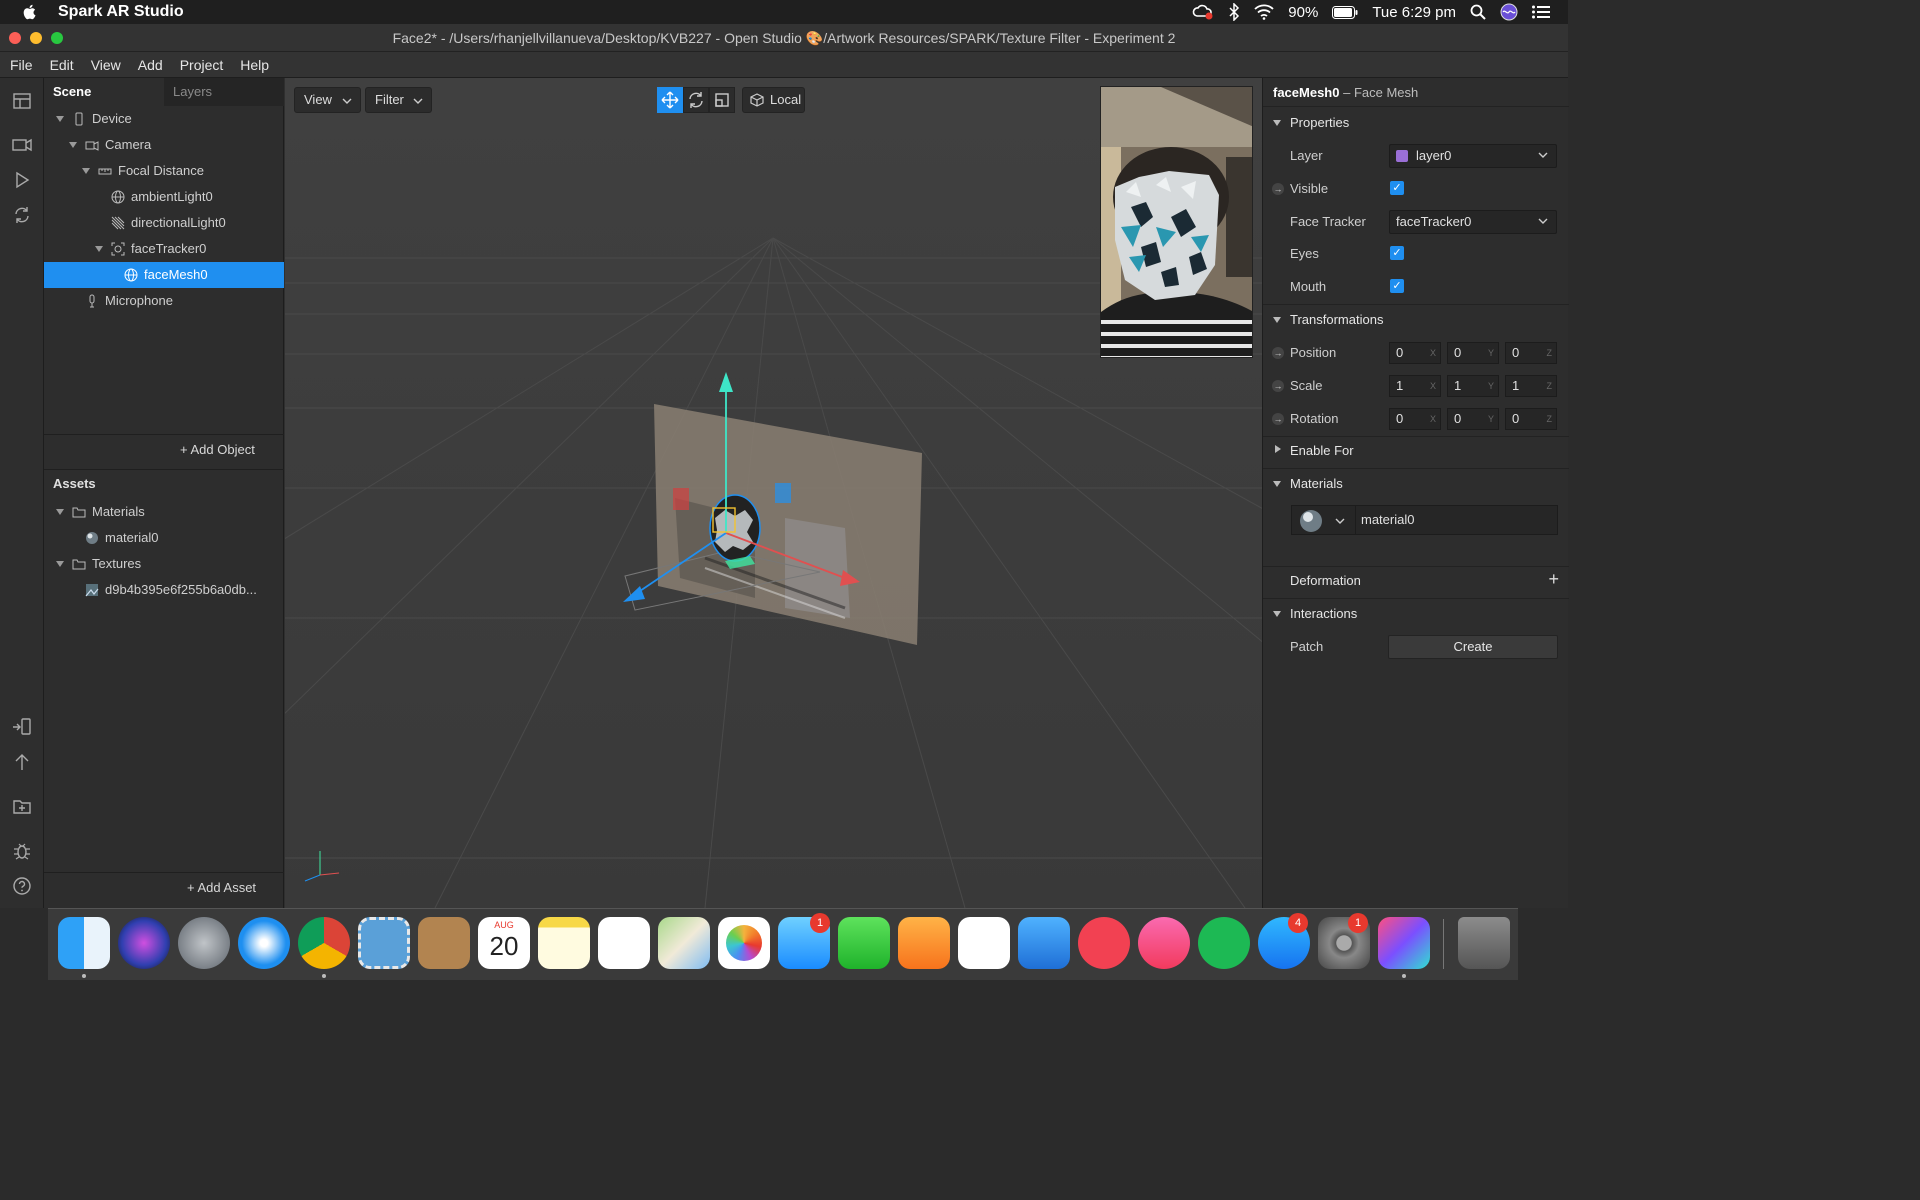 The image size is (1920, 1200). Describe the element at coordinates (217, 449) in the screenshot. I see `add-object-button: + Add Object` at that location.